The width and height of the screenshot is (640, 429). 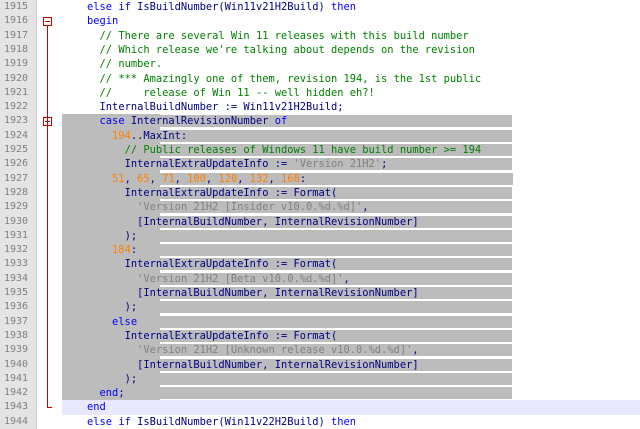 I want to click on code-line: 1936 );, so click(x=320, y=307).